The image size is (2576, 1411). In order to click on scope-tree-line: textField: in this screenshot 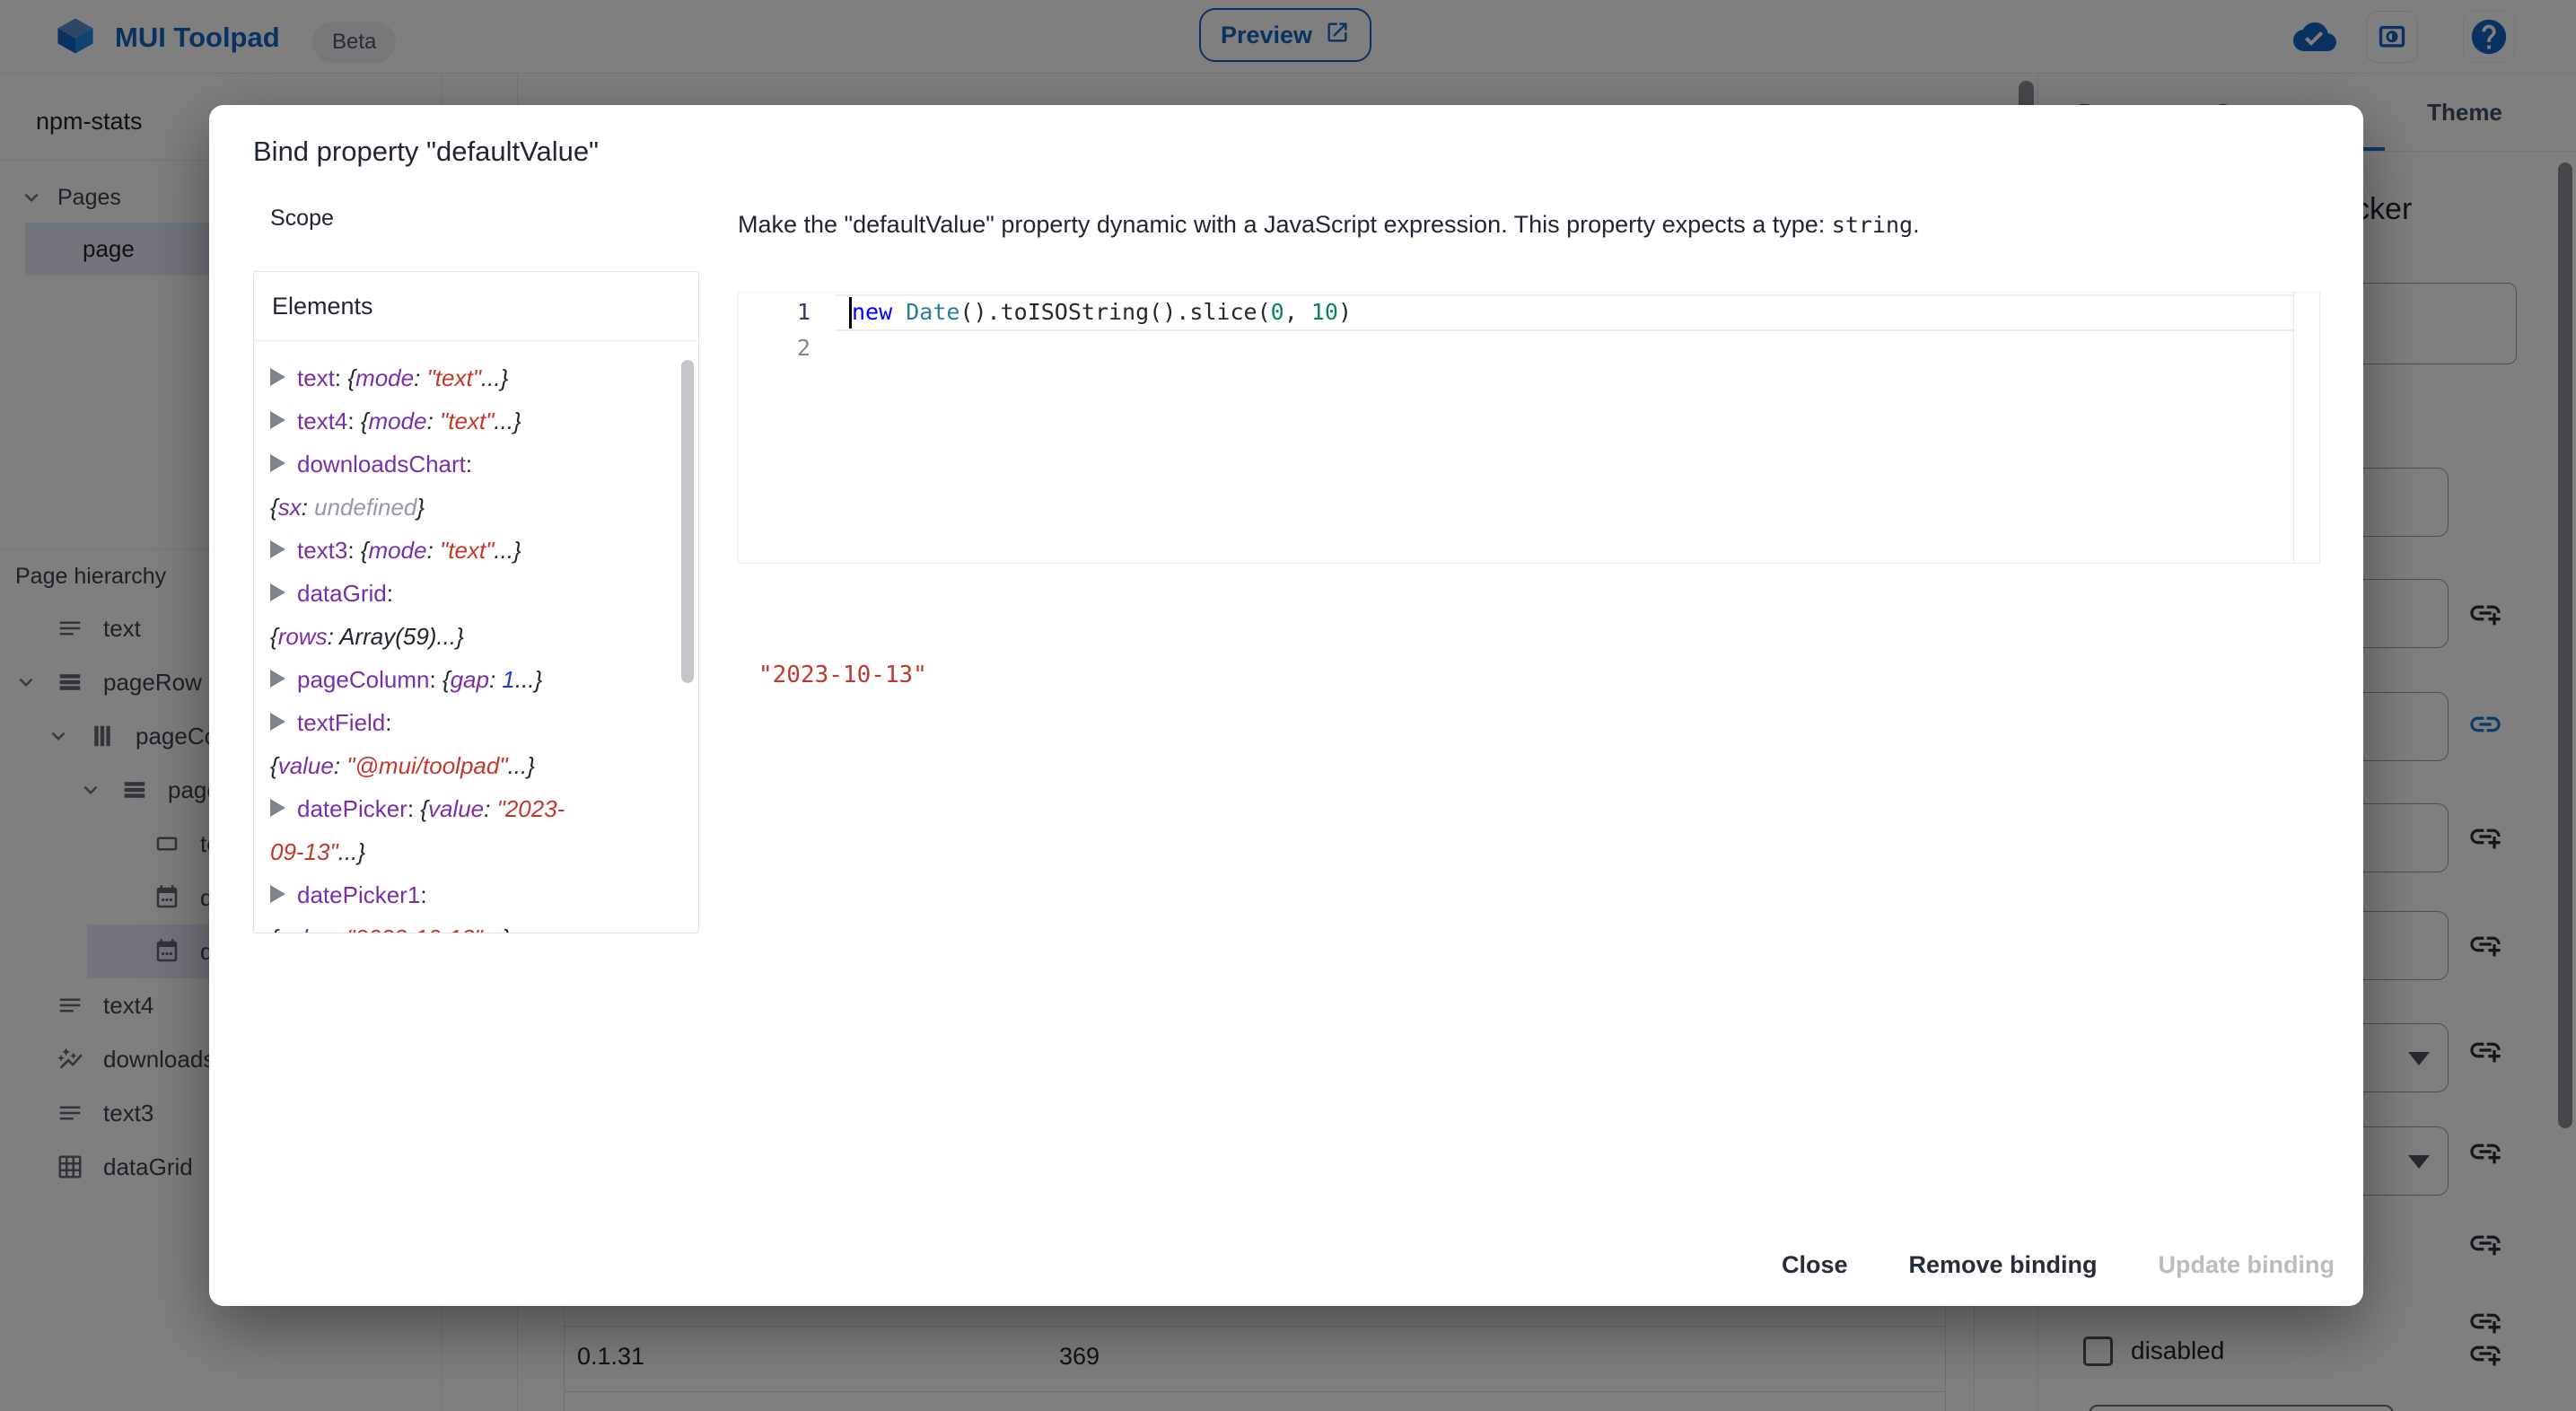, I will do `click(474, 723)`.